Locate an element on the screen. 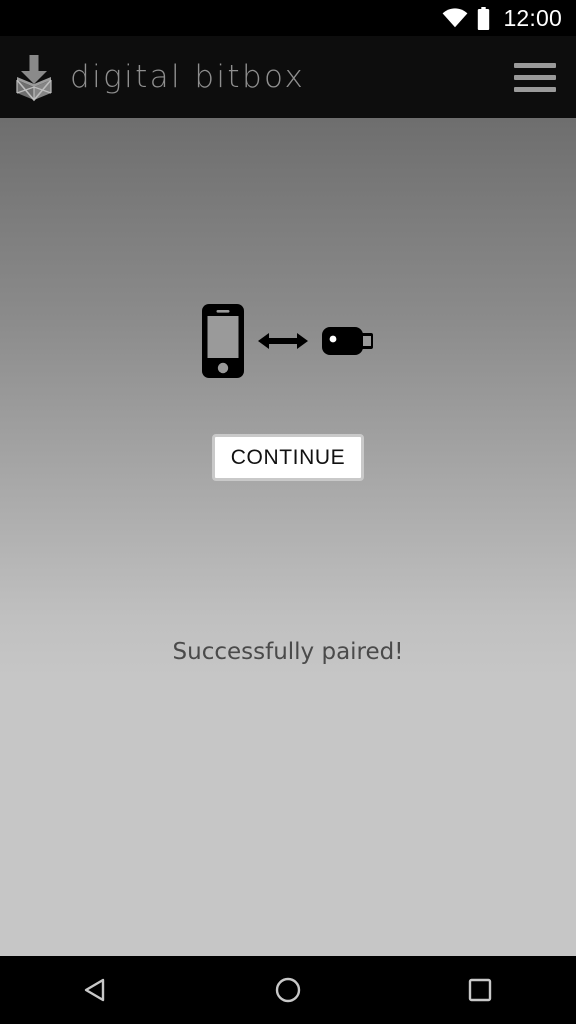 Image resolution: width=576 pixels, height=1024 pixels. home-button is located at coordinates (288, 990).